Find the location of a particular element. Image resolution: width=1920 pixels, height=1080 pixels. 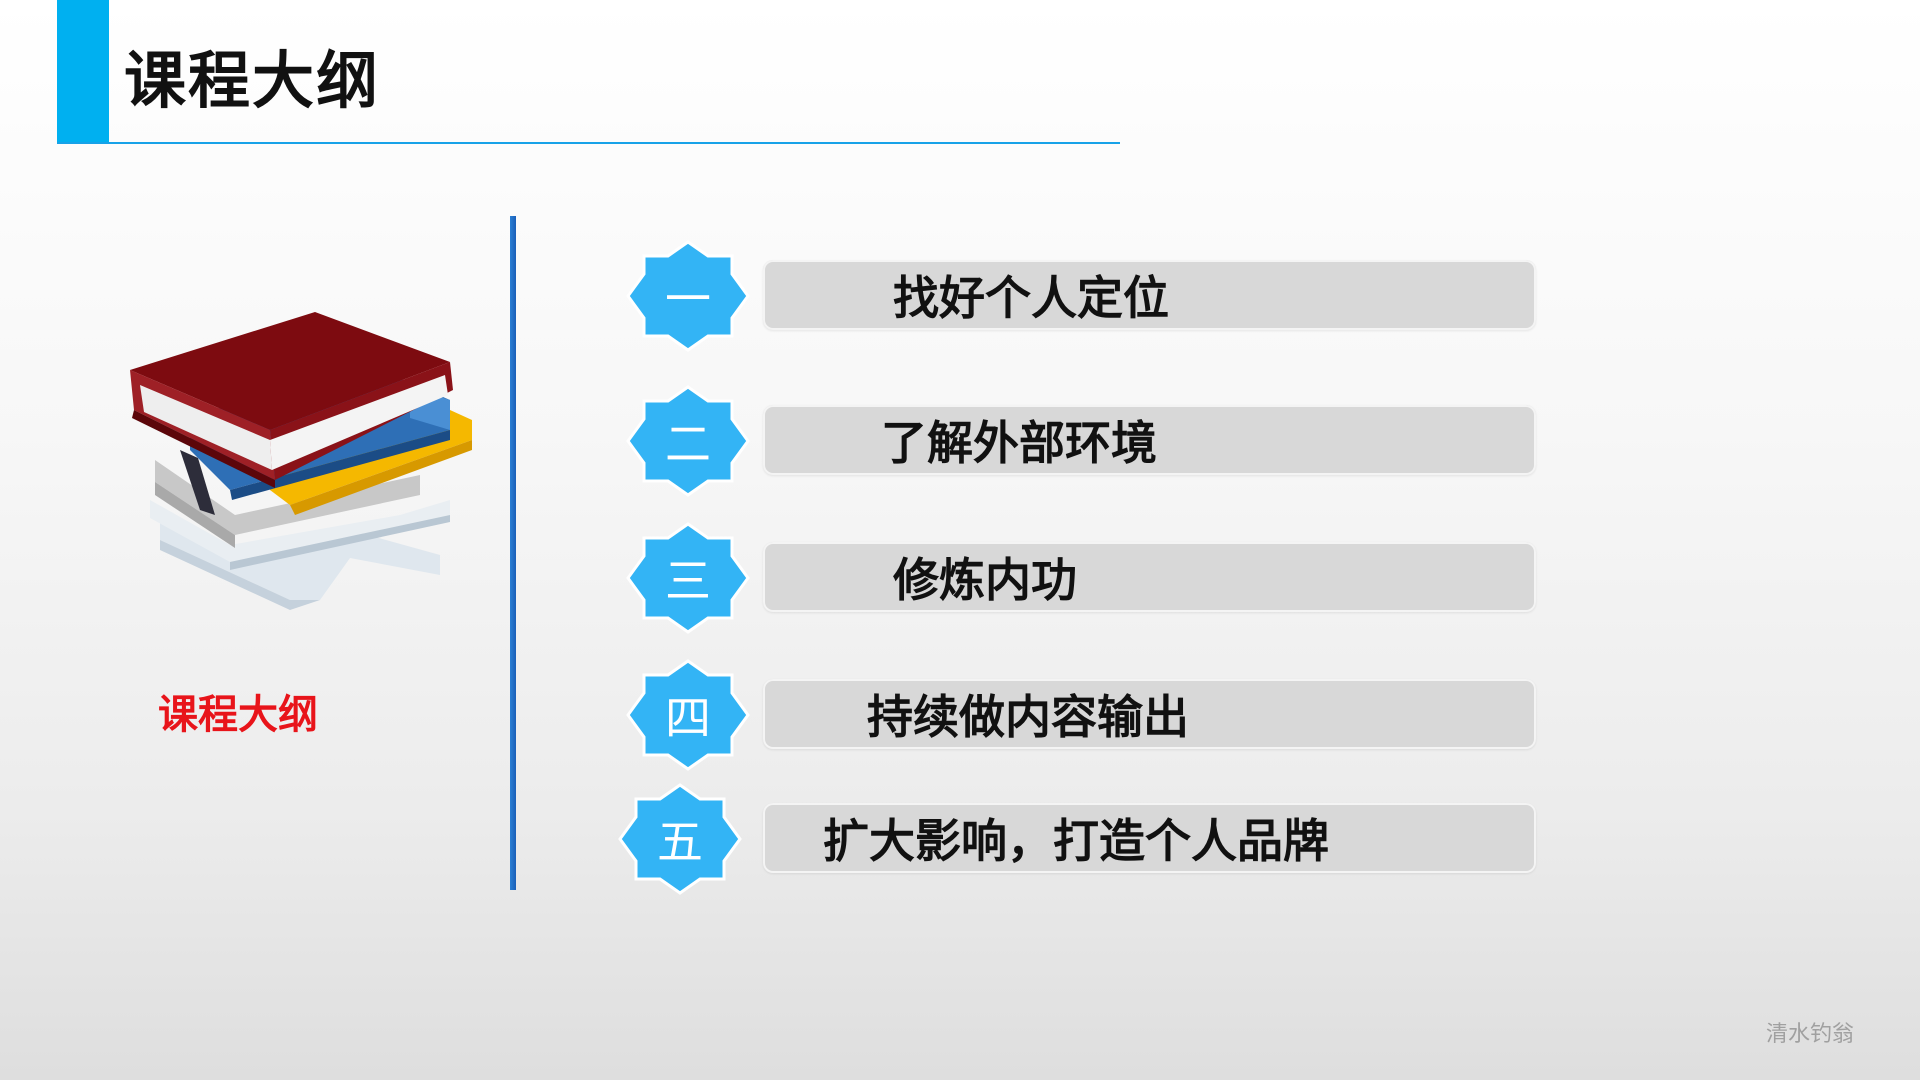

number-badge: 三 is located at coordinates (688, 578).